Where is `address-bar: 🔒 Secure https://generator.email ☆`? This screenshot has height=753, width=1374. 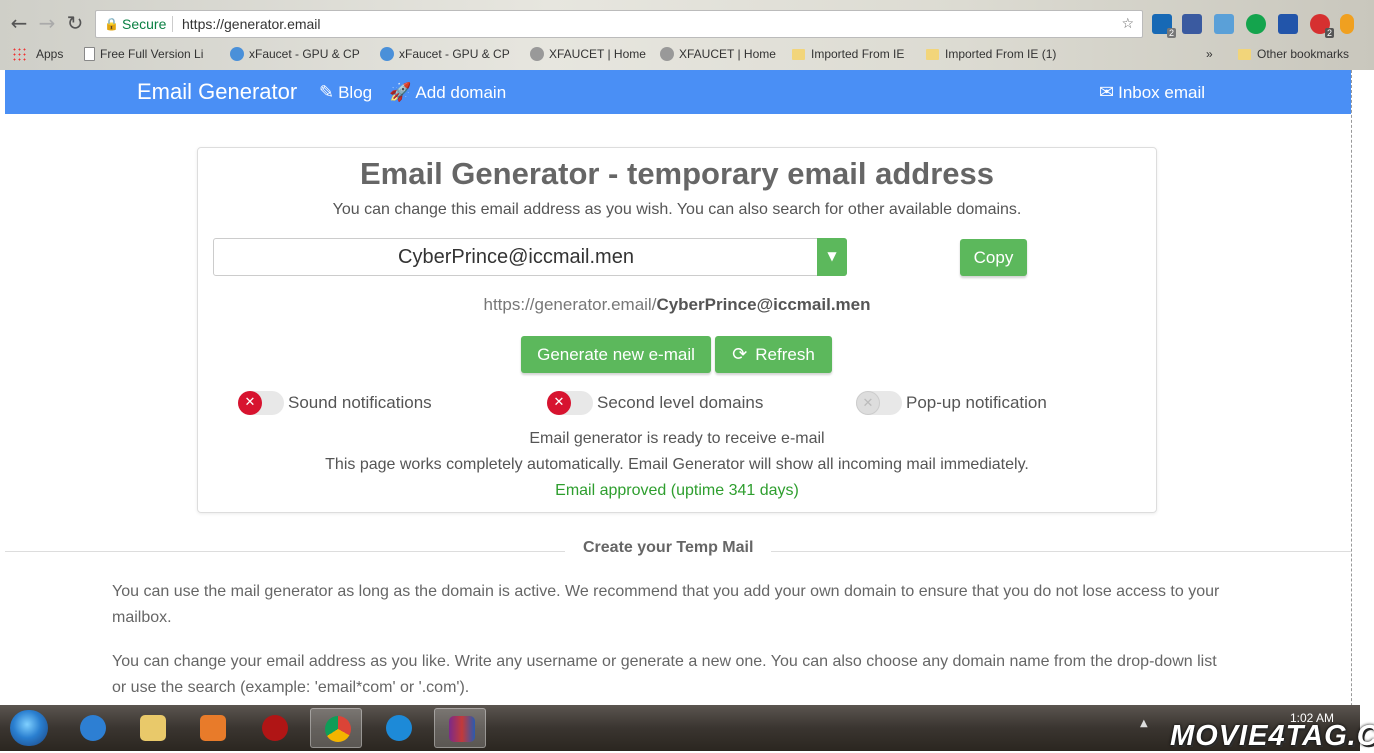
address-bar: 🔒 Secure https://generator.email ☆ is located at coordinates (619, 24).